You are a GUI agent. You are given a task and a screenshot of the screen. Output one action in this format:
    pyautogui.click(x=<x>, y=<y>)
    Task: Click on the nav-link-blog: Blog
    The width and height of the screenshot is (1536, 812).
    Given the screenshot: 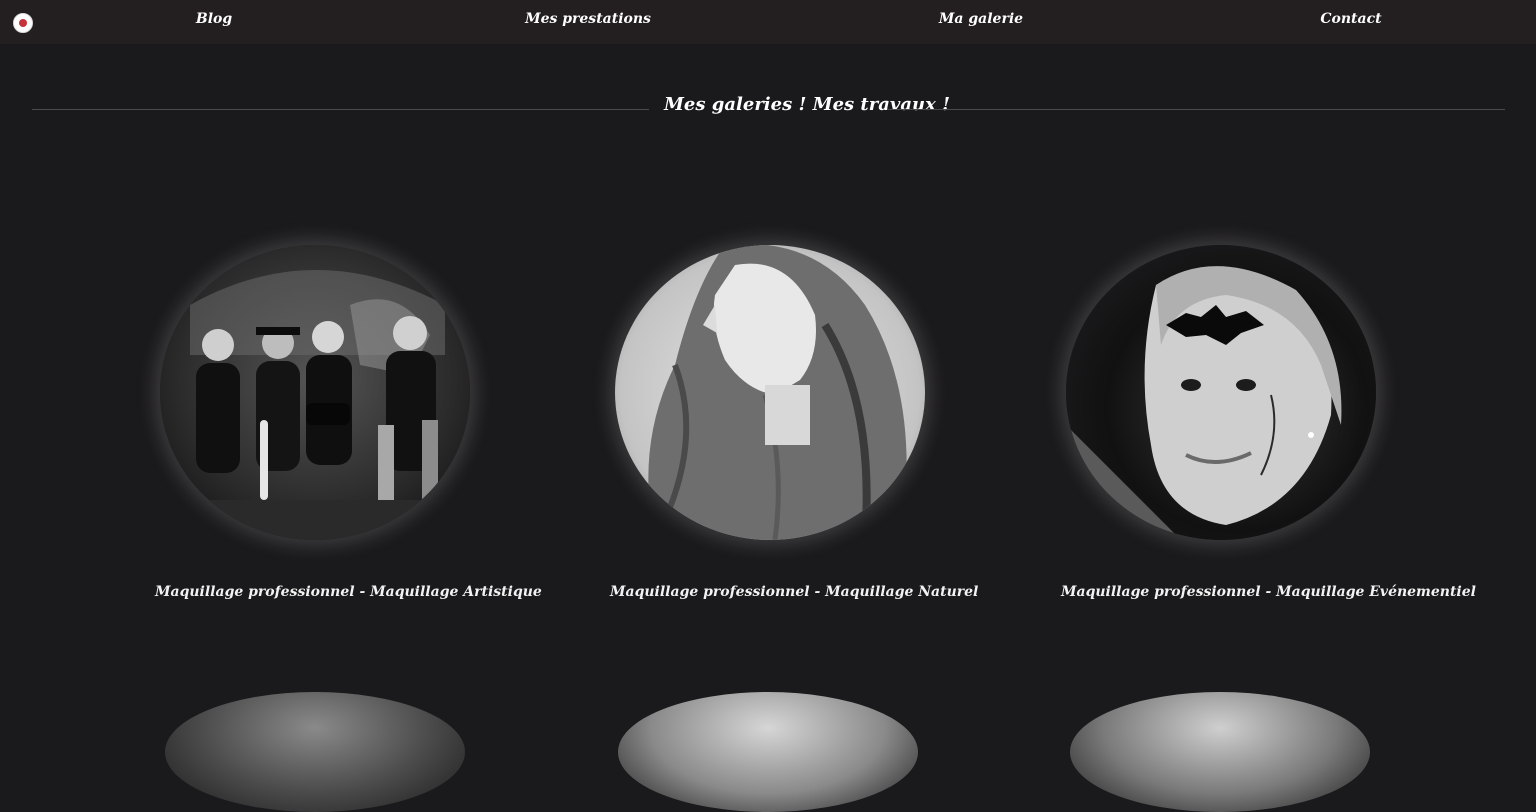 What is the action you would take?
    pyautogui.click(x=214, y=19)
    